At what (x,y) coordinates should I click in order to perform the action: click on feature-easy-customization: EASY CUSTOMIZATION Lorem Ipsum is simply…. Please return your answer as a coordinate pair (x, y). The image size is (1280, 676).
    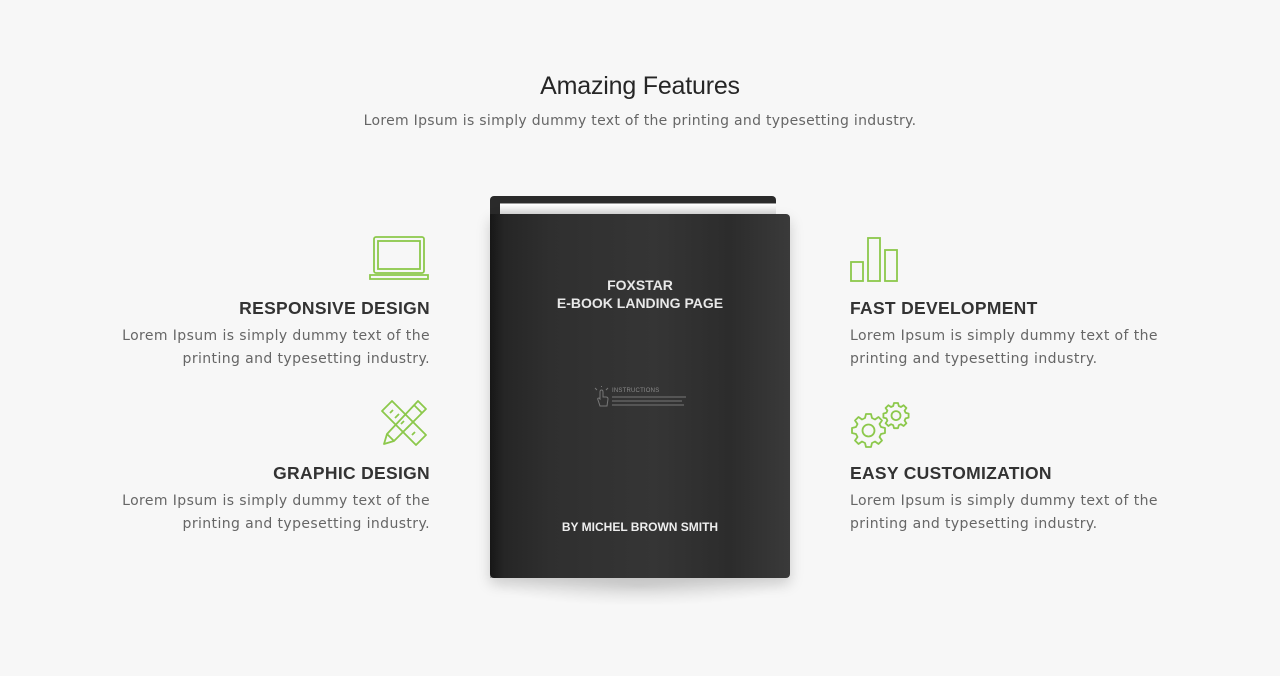
    Looking at the image, I should click on (1020, 466).